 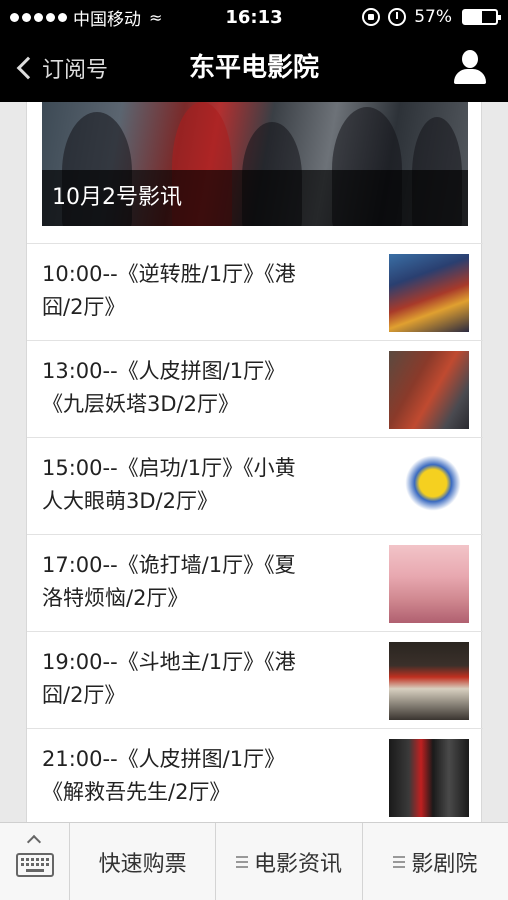 I want to click on battery-level, so click(x=473, y=17).